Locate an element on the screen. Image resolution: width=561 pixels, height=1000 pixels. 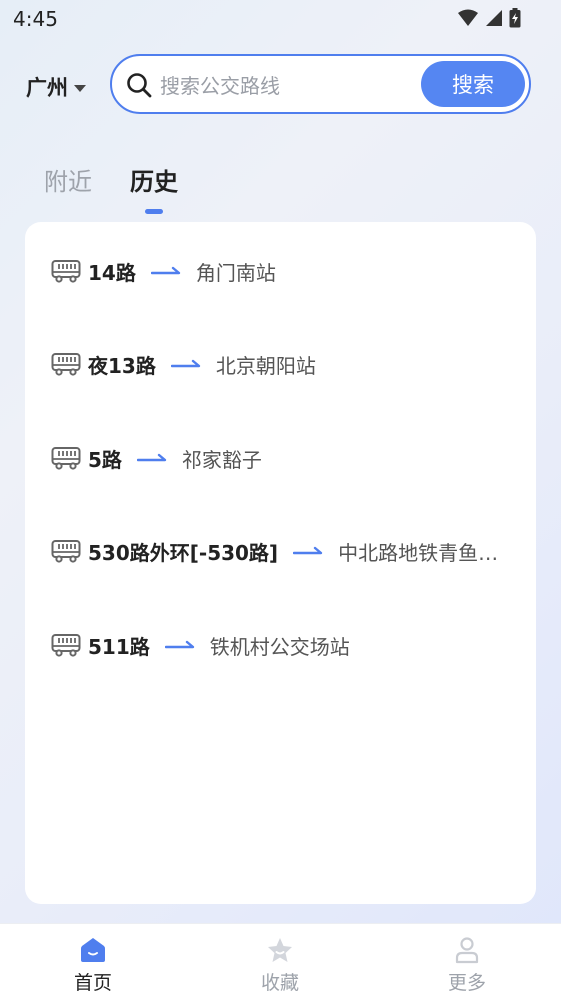
wifi-icon is located at coordinates (468, 17).